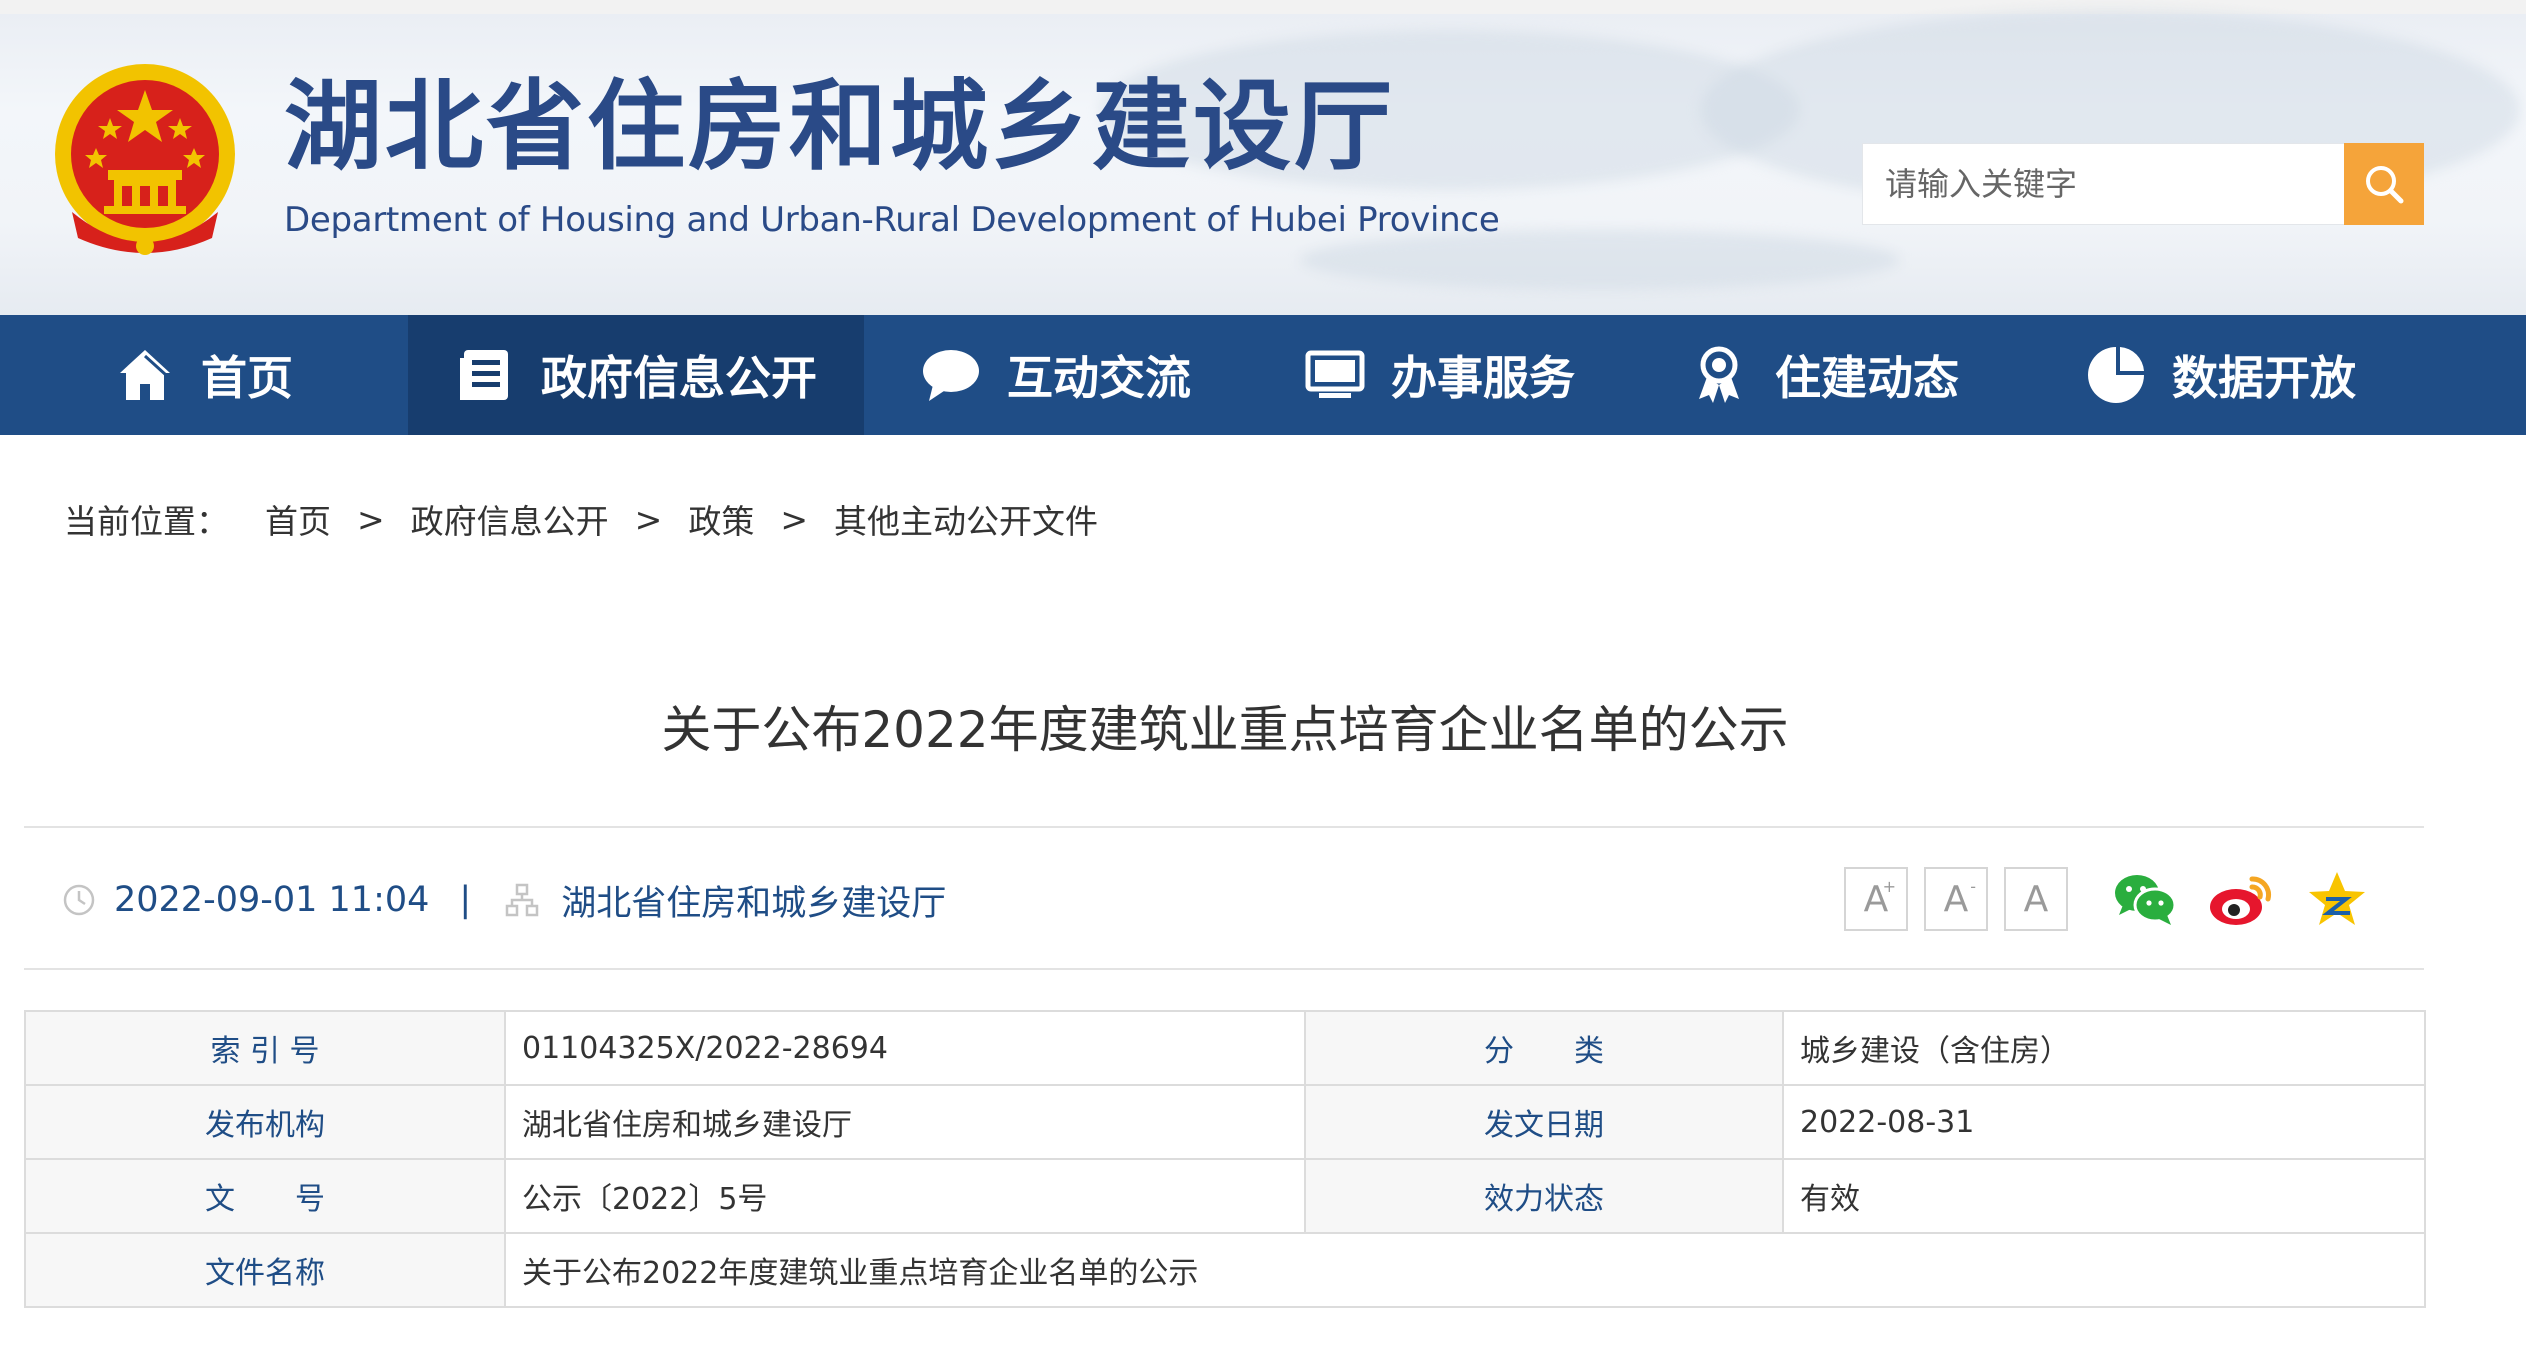 This screenshot has height=1353, width=2526. Describe the element at coordinates (1099, 378) in the screenshot. I see `nav-label: 互动交流` at that location.